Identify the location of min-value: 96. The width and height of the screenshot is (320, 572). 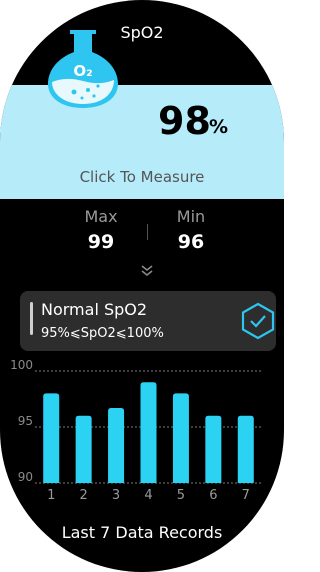
(191, 242).